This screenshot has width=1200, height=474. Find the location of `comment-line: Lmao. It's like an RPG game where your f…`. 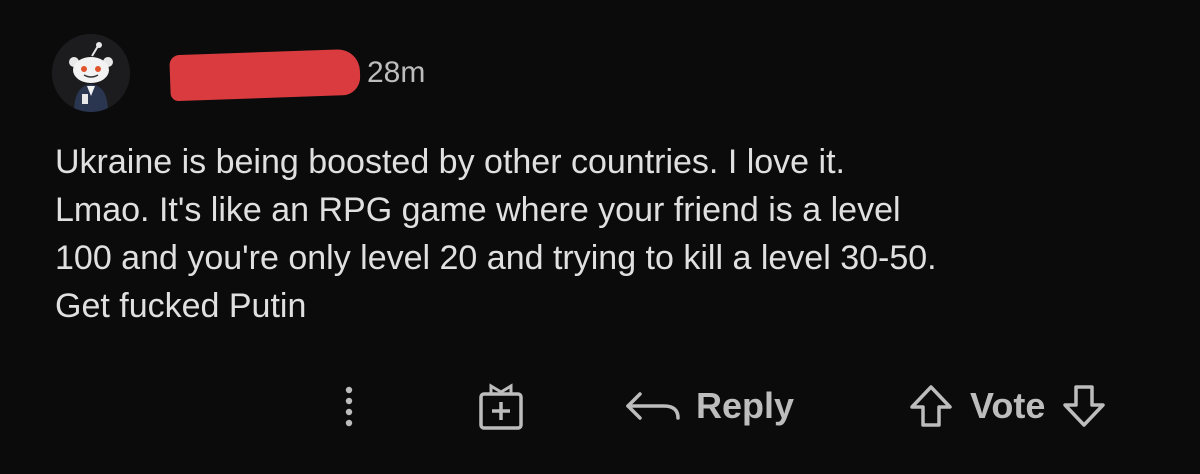

comment-line: Lmao. It's like an RPG game where your f… is located at coordinates (478, 210).